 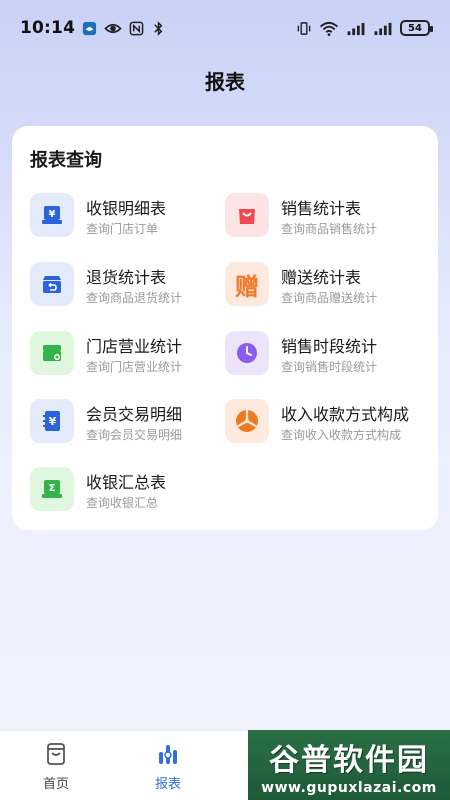 I want to click on report-item-subtitle: 查询门店订单, so click(x=122, y=229).